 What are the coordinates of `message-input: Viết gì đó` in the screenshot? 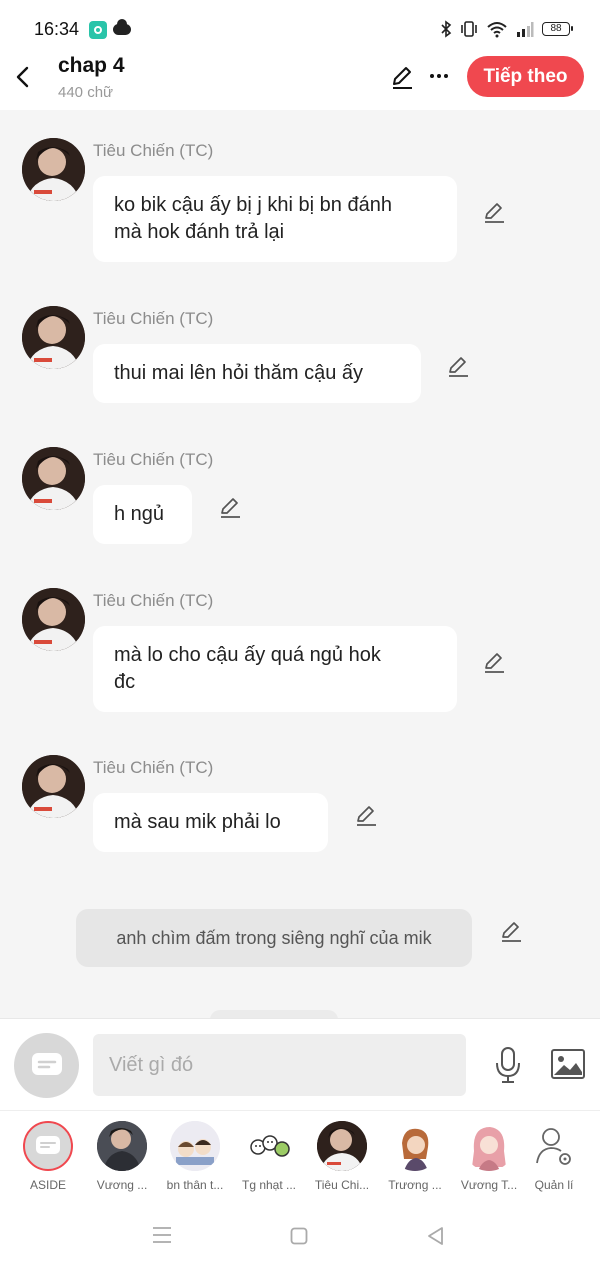 It's located at (279, 1065).